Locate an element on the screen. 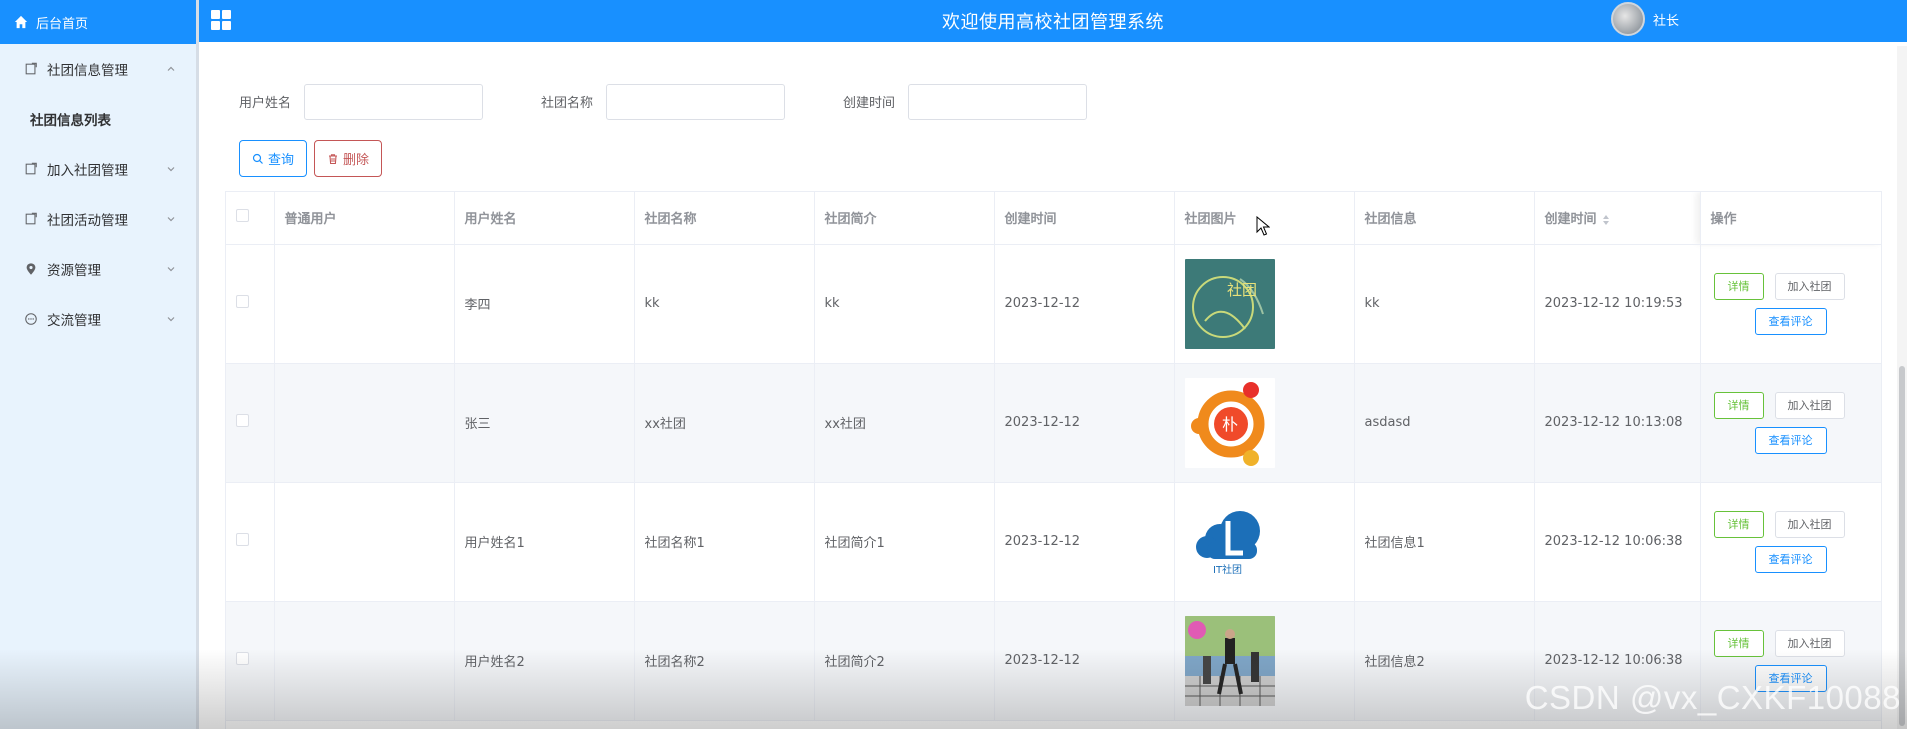  sort-icon is located at coordinates (1606, 220).